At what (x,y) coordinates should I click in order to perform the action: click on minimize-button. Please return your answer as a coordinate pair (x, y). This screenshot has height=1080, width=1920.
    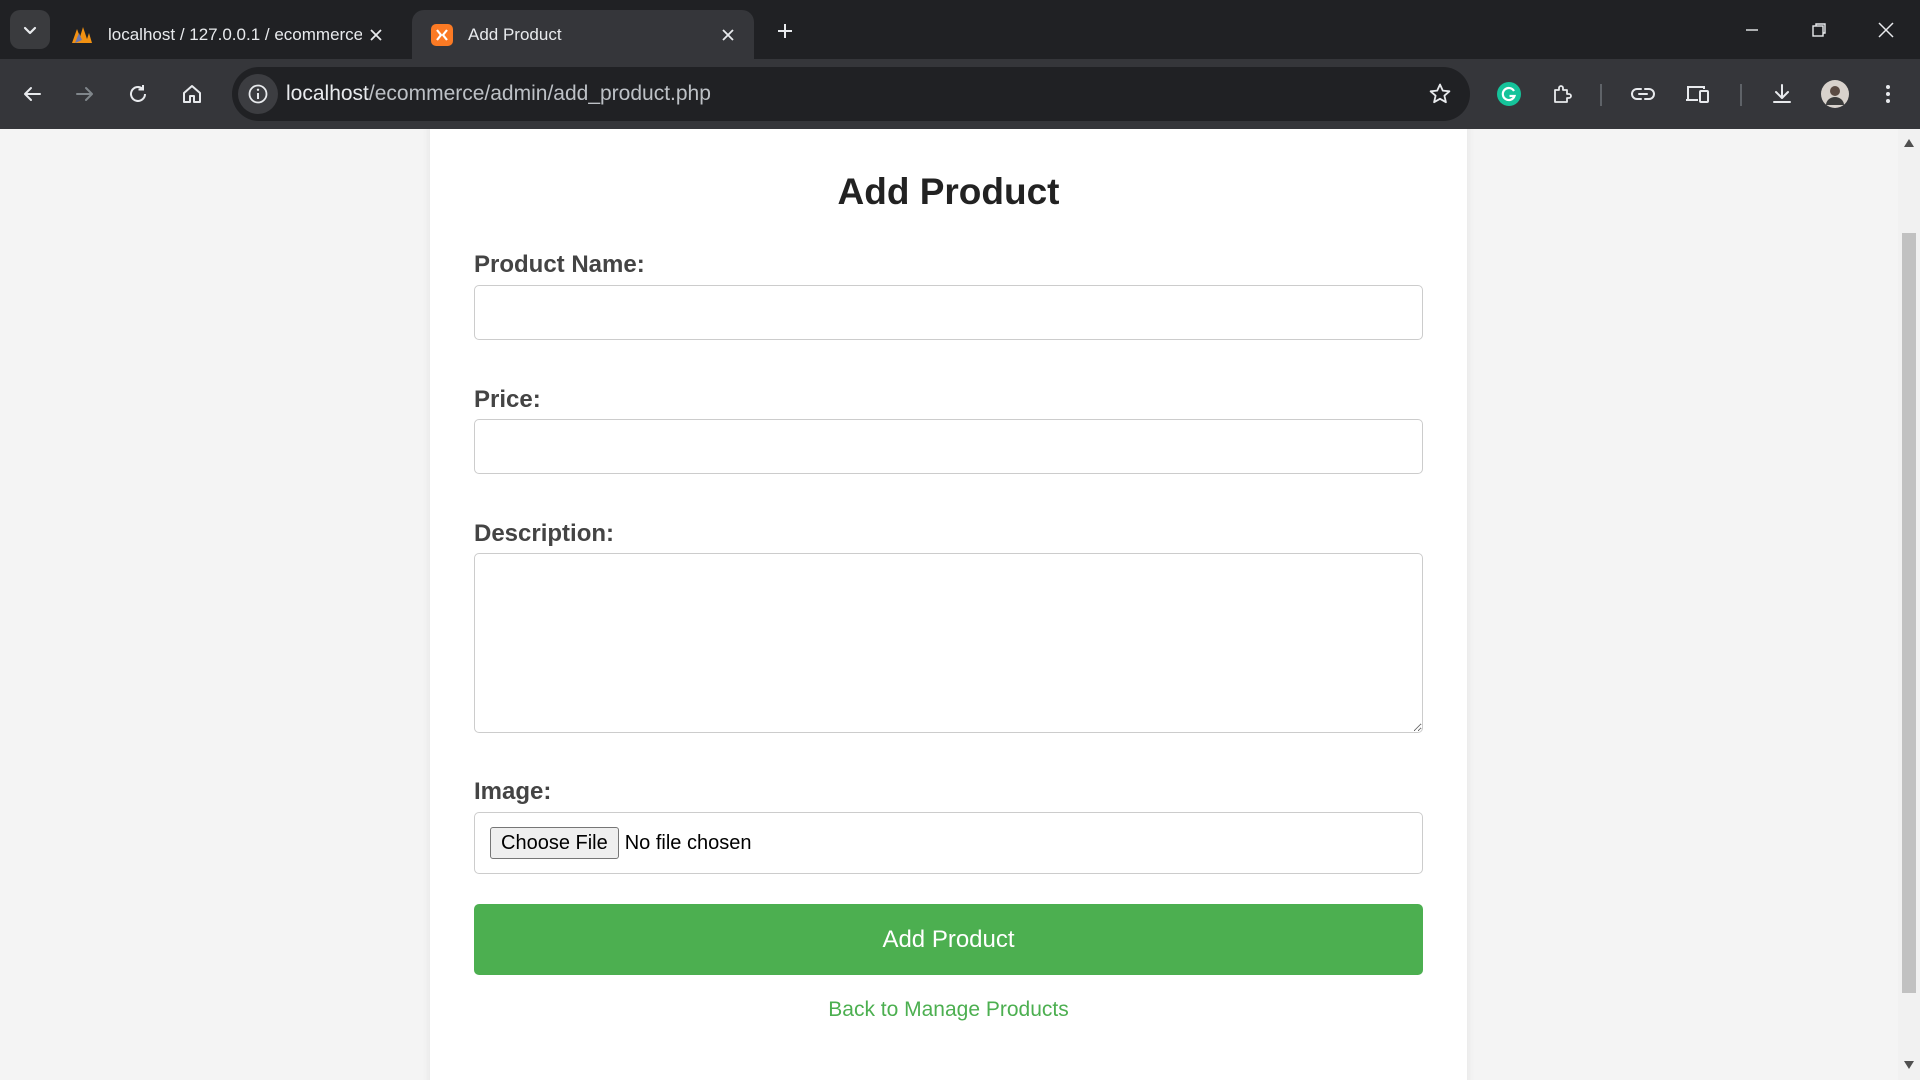
    Looking at the image, I should click on (1752, 30).